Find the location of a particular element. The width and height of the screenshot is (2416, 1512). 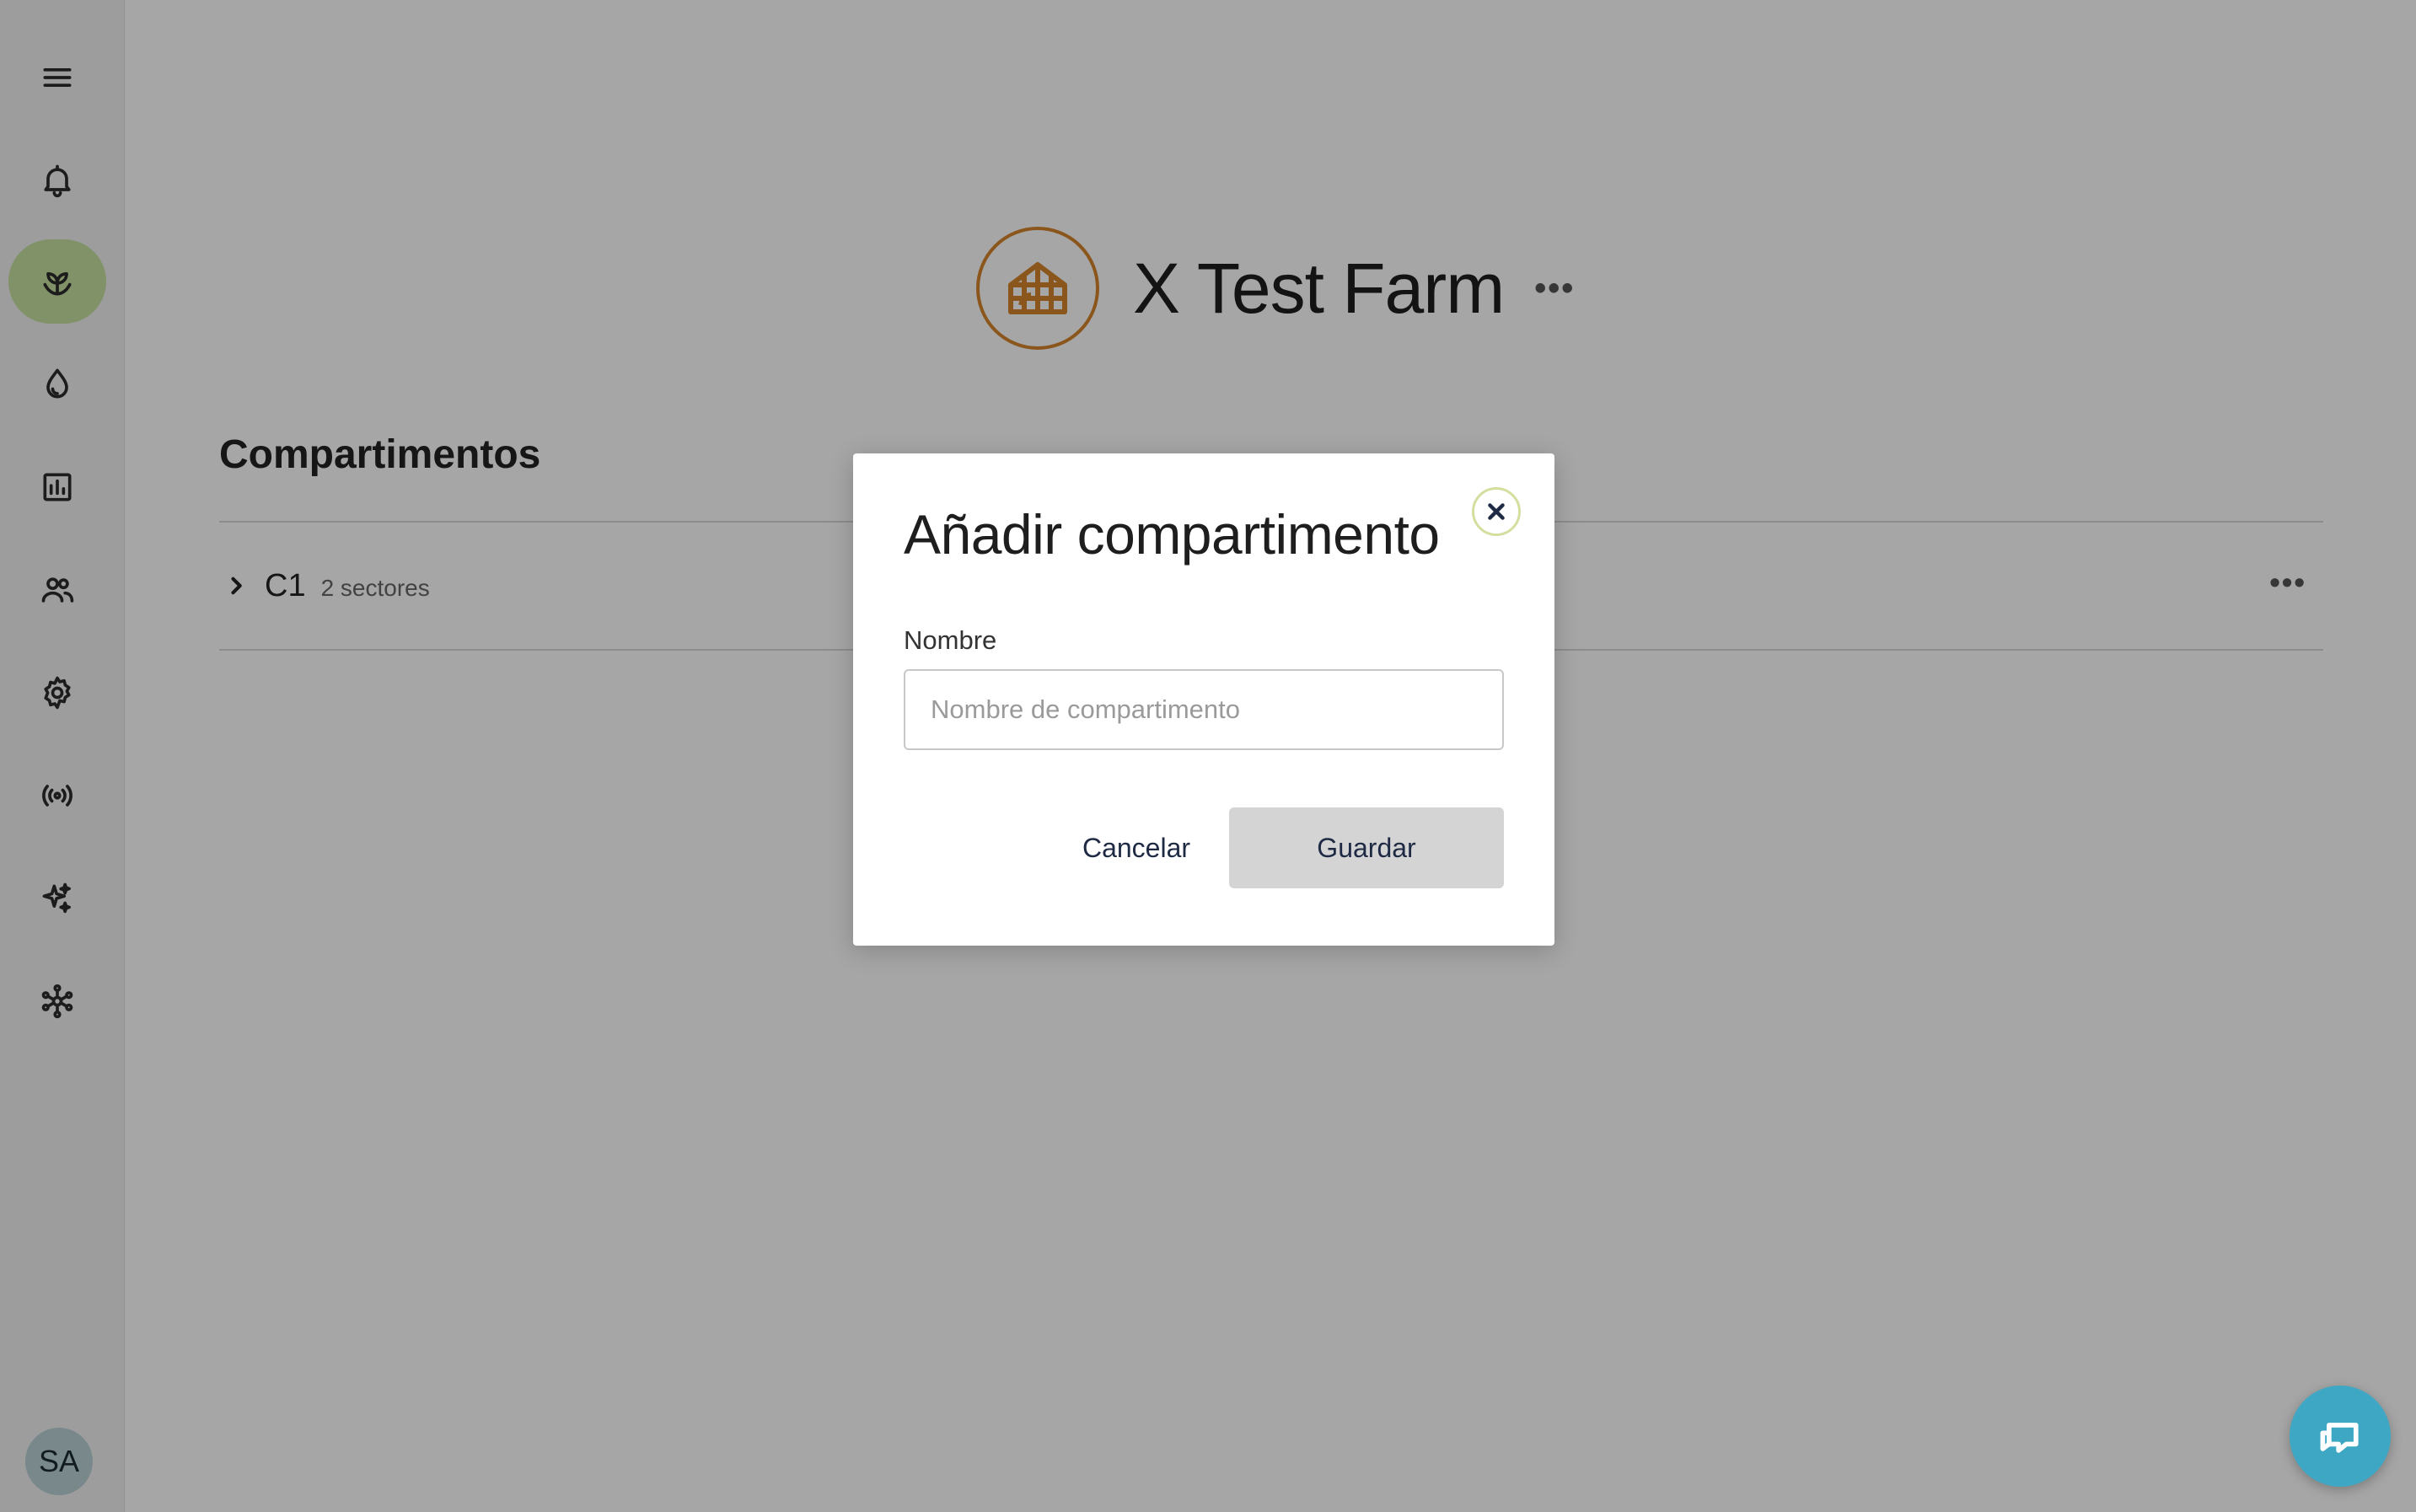

chat-icon is located at coordinates (2339, 1438).